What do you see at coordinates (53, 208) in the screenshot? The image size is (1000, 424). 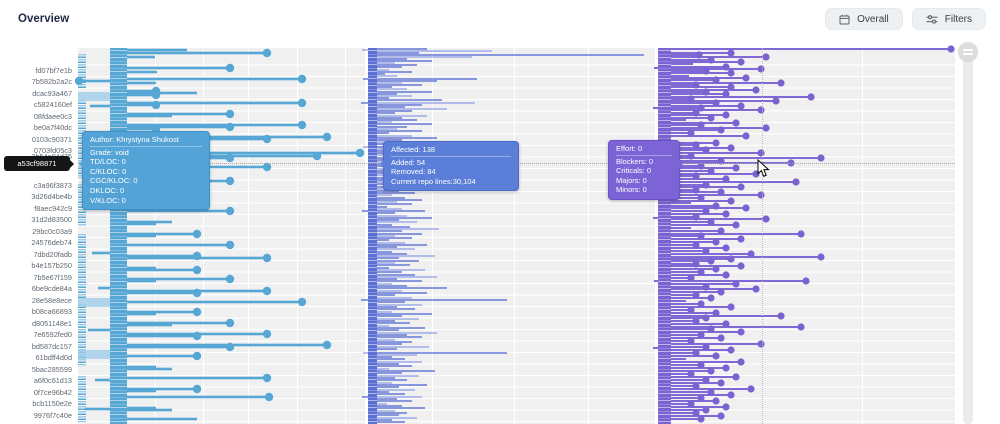 I see `hash-label: f8aec942c9` at bounding box center [53, 208].